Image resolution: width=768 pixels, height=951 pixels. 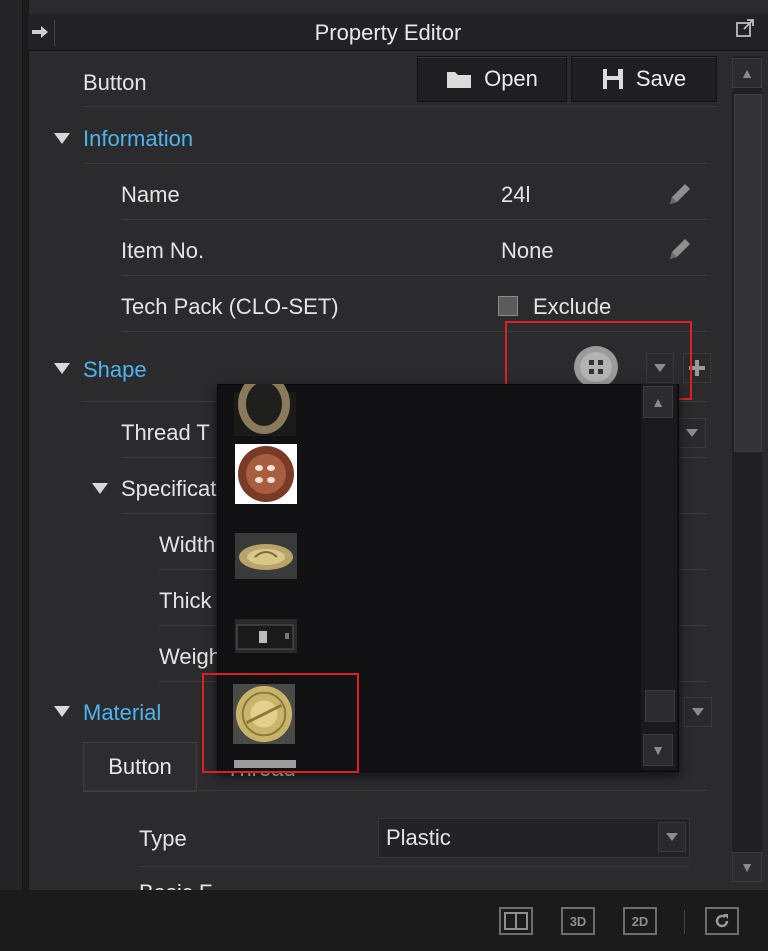 What do you see at coordinates (572, 306) in the screenshot?
I see `exclude-label: Exclude` at bounding box center [572, 306].